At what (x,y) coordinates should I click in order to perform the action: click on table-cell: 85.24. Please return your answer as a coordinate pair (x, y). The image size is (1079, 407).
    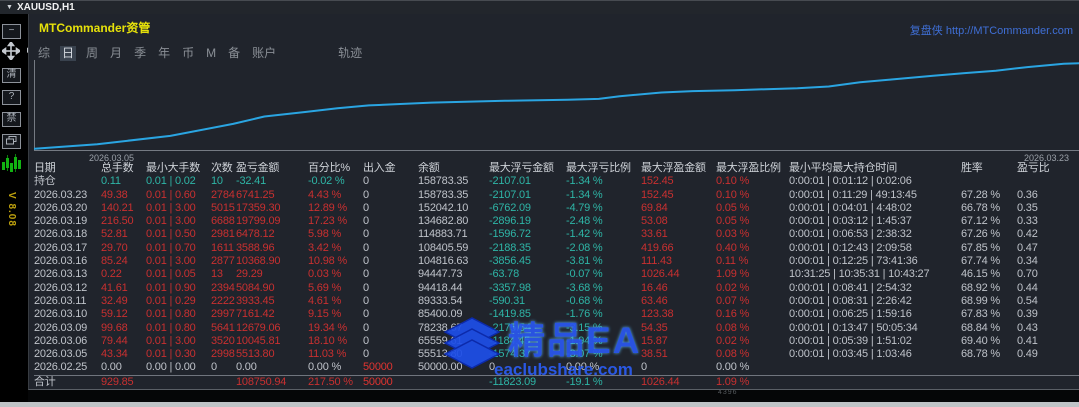
    Looking at the image, I should click on (114, 261).